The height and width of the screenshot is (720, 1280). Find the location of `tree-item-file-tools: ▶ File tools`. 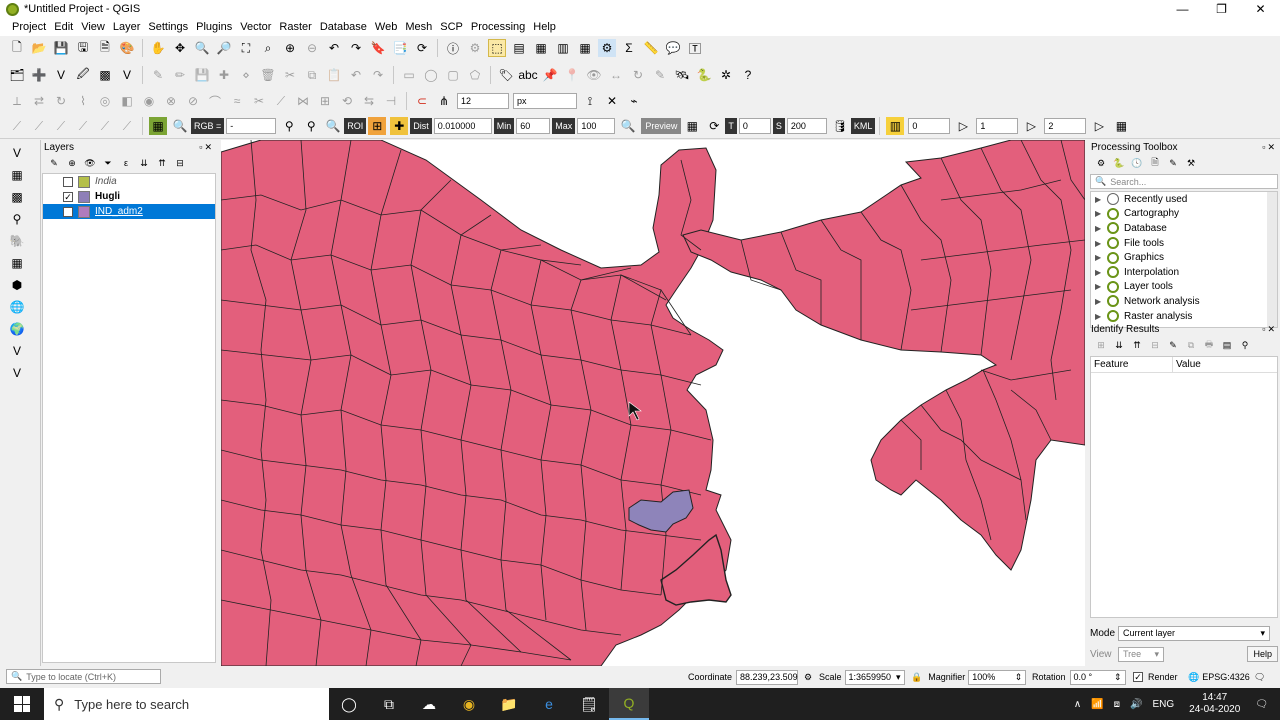

tree-item-file-tools: ▶ File tools is located at coordinates (1184, 243).